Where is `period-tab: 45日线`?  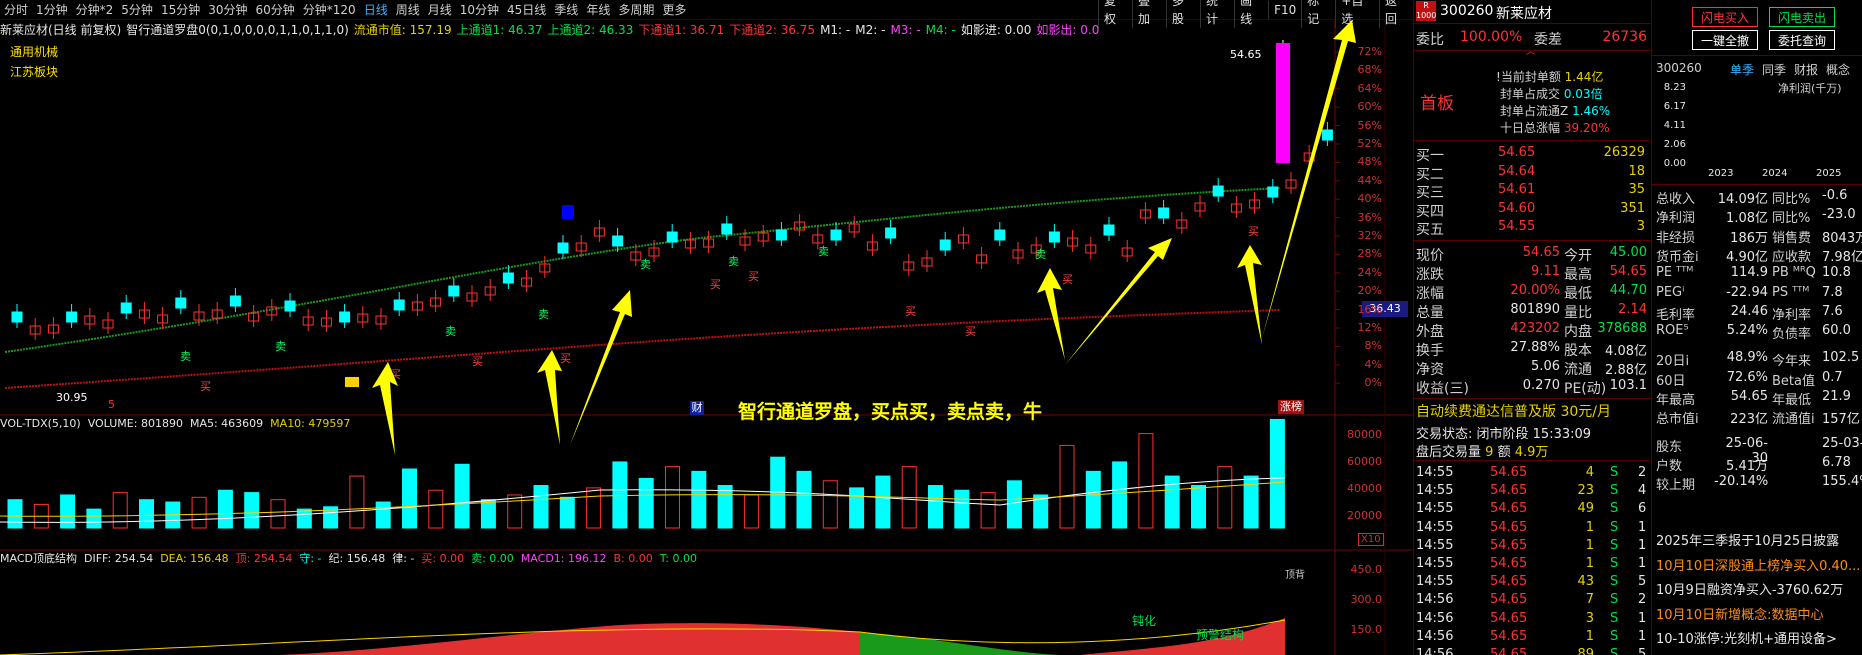
period-tab: 45日线 is located at coordinates (526, 9).